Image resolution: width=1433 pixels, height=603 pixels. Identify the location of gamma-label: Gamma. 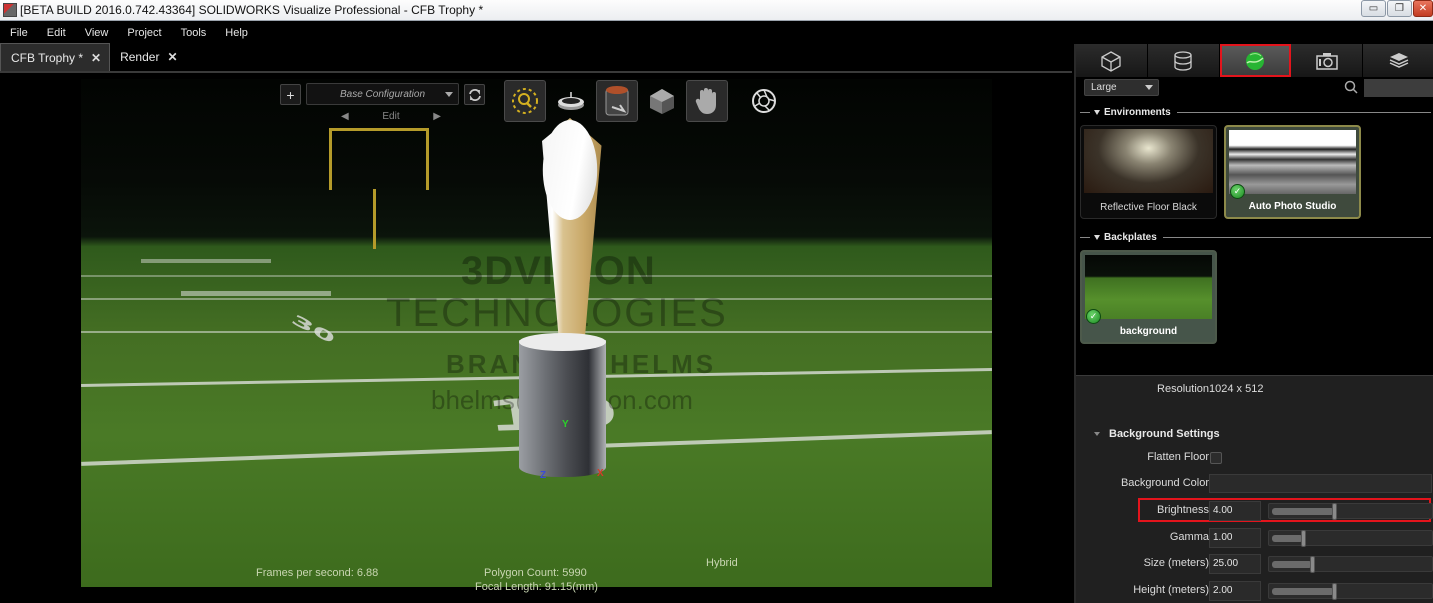
(1189, 537).